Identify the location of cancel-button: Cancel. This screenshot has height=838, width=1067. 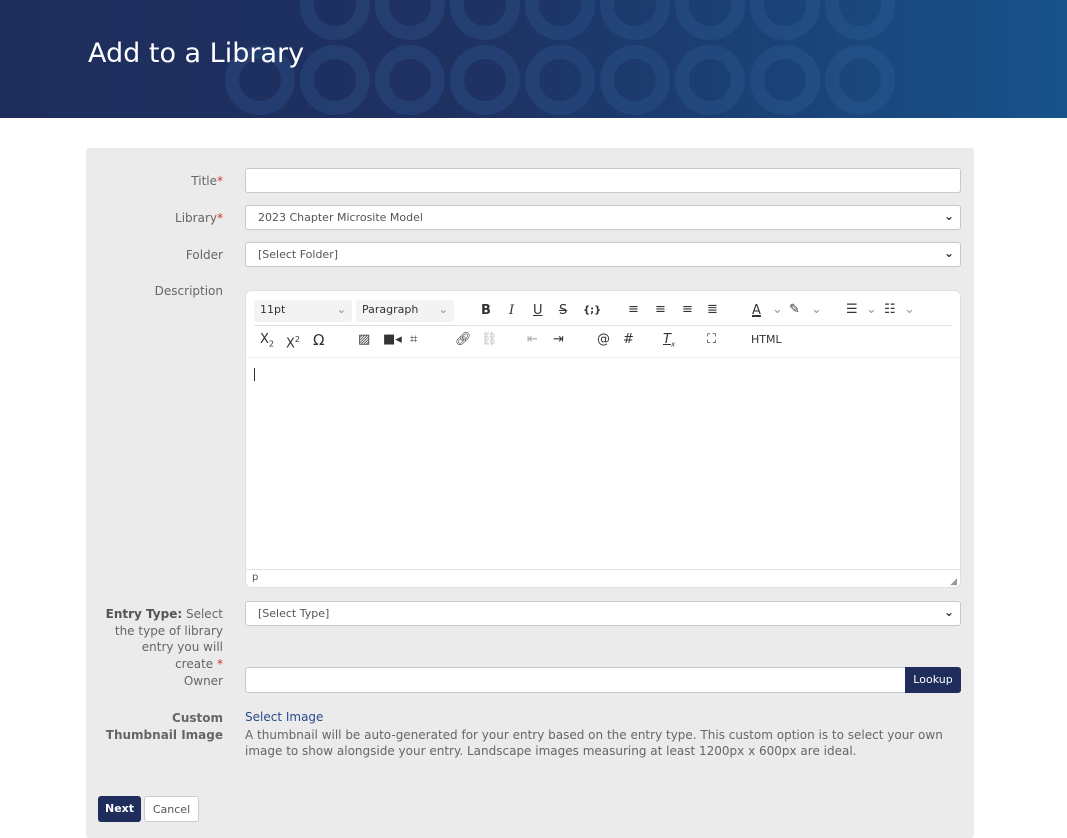
(171, 809).